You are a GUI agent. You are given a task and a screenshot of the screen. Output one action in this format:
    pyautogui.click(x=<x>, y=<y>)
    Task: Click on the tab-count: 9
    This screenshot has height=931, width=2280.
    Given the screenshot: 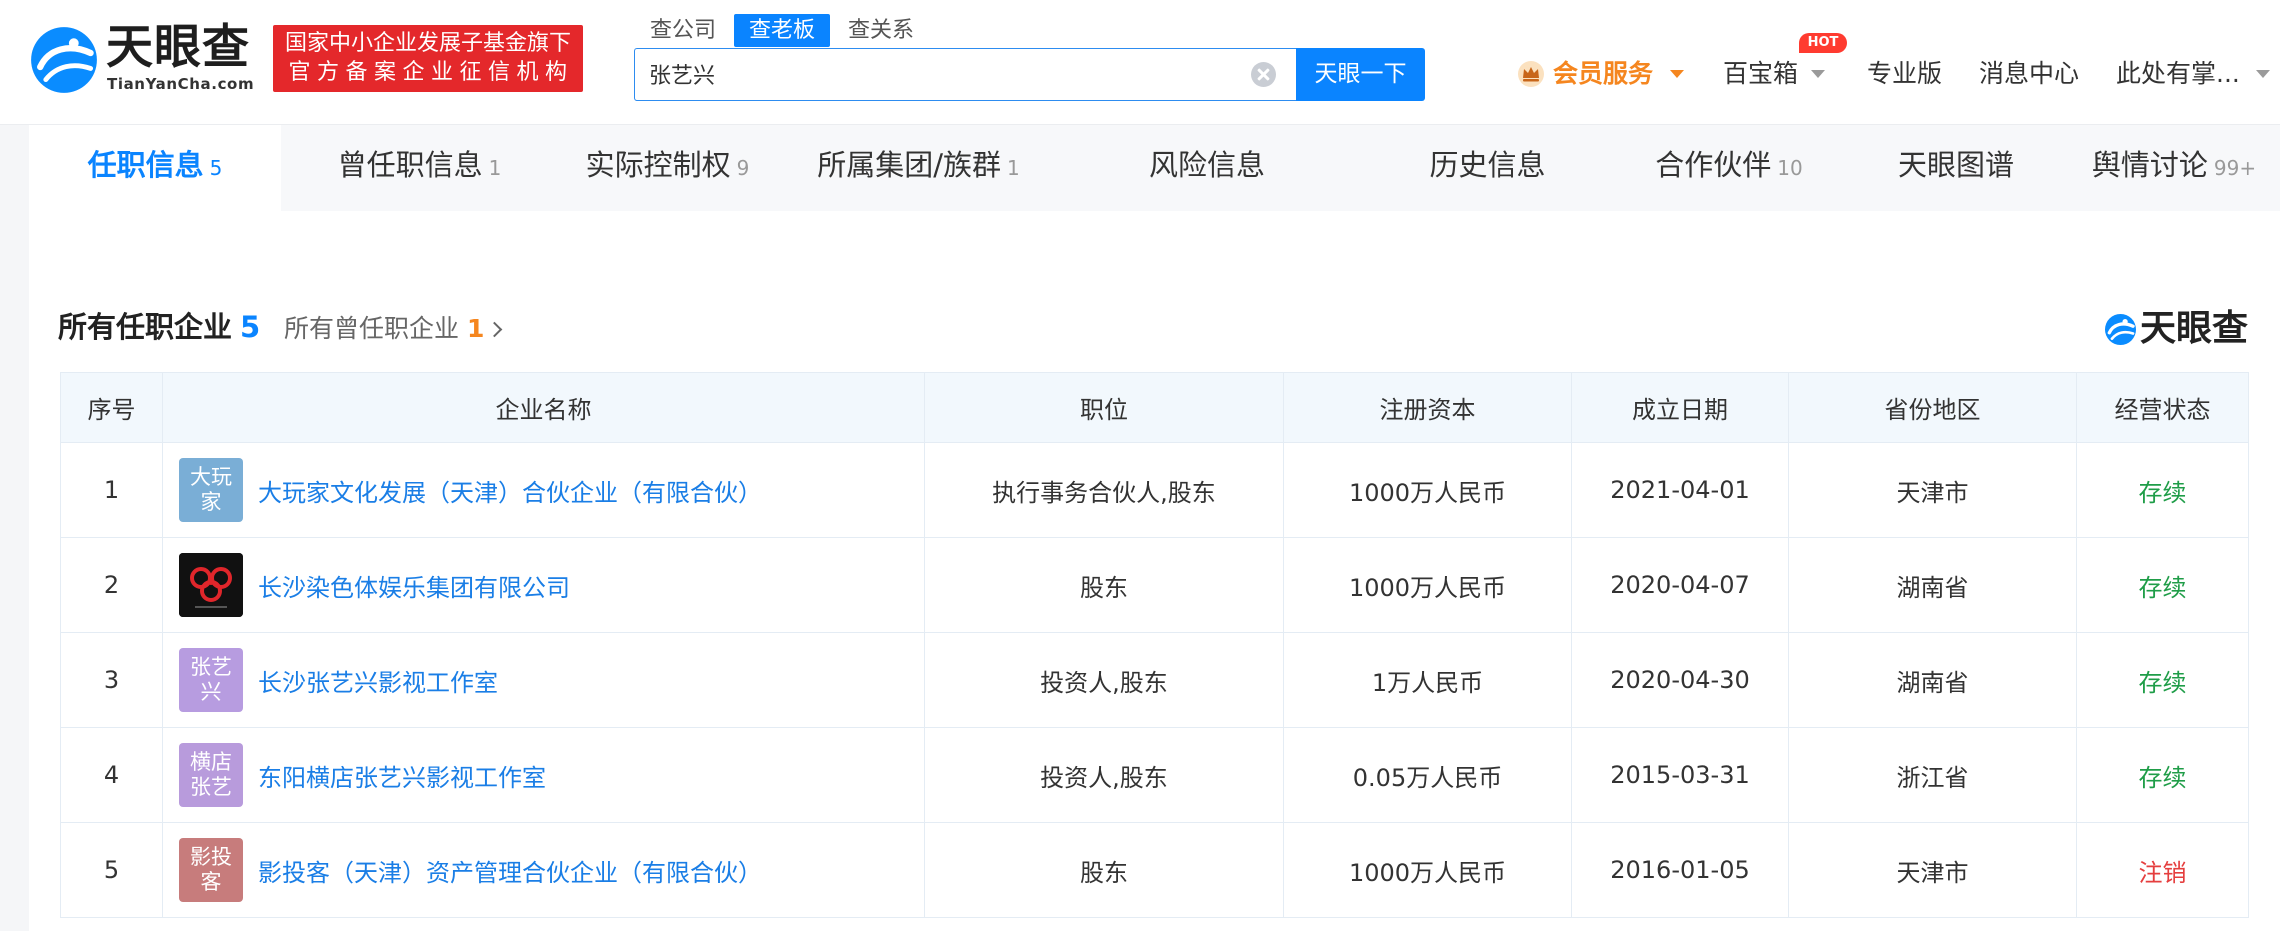 What is the action you would take?
    pyautogui.click(x=743, y=168)
    